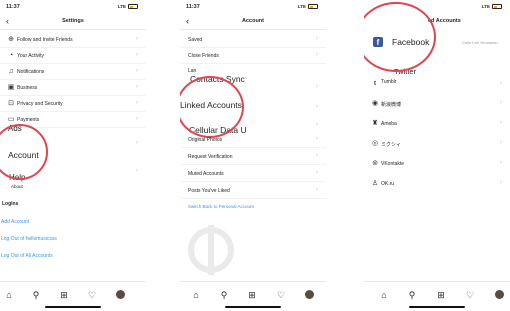 The width and height of the screenshot is (510, 311). I want to click on row-label: Posts You've Liked, so click(209, 191).